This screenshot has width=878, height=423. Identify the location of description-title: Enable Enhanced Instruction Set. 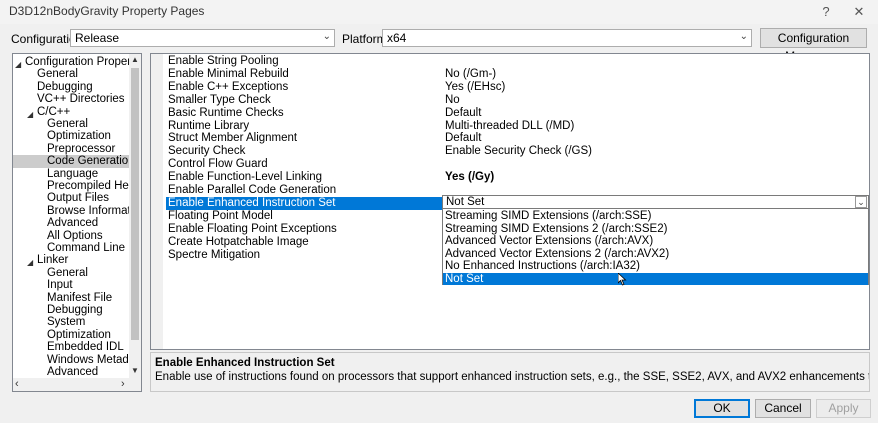
(245, 363).